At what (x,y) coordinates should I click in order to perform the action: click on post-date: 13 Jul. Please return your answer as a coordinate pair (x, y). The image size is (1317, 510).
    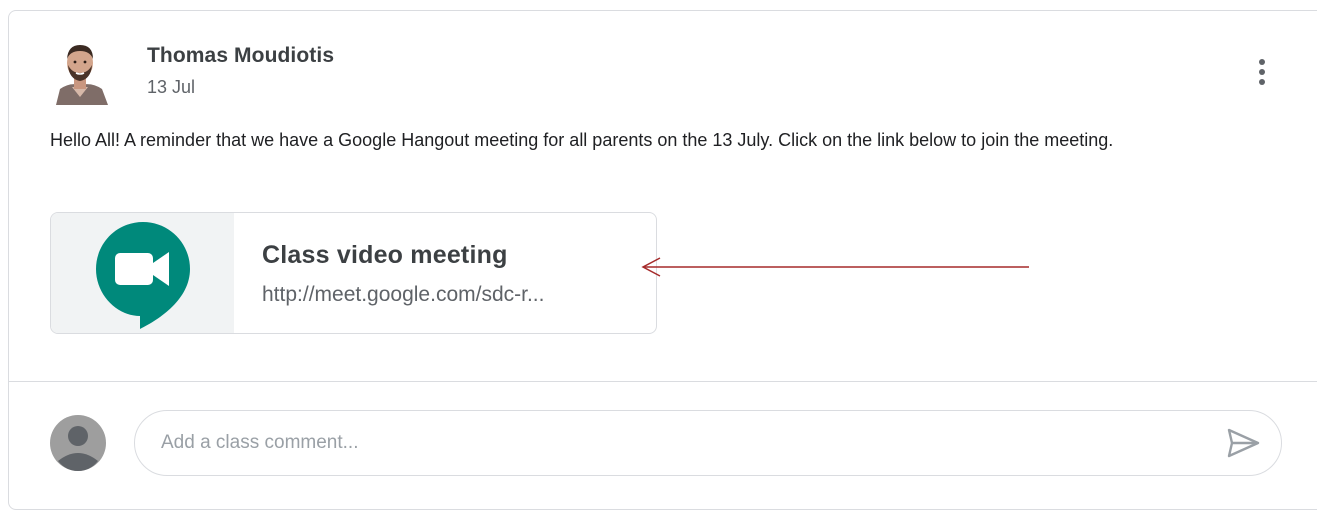
    Looking at the image, I should click on (171, 87).